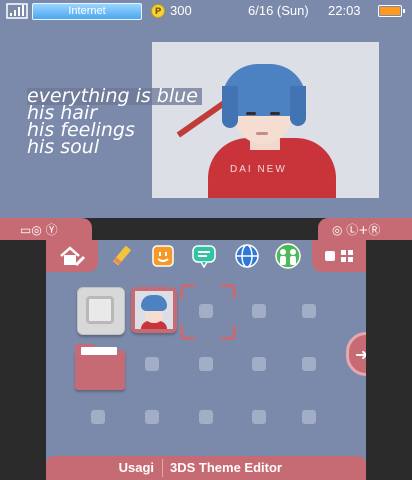  I want to click on camera-y-icon: ▭◎ Ⓨ, so click(39, 230).